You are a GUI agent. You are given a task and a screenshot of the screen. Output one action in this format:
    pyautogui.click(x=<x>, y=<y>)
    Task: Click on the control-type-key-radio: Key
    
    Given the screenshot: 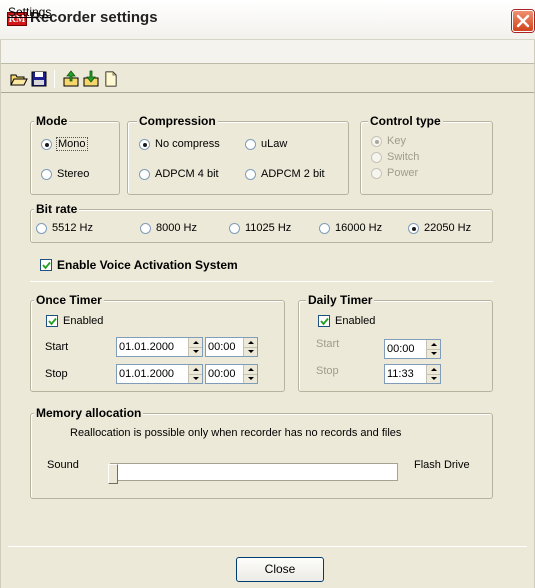 What is the action you would take?
    pyautogui.click(x=388, y=141)
    